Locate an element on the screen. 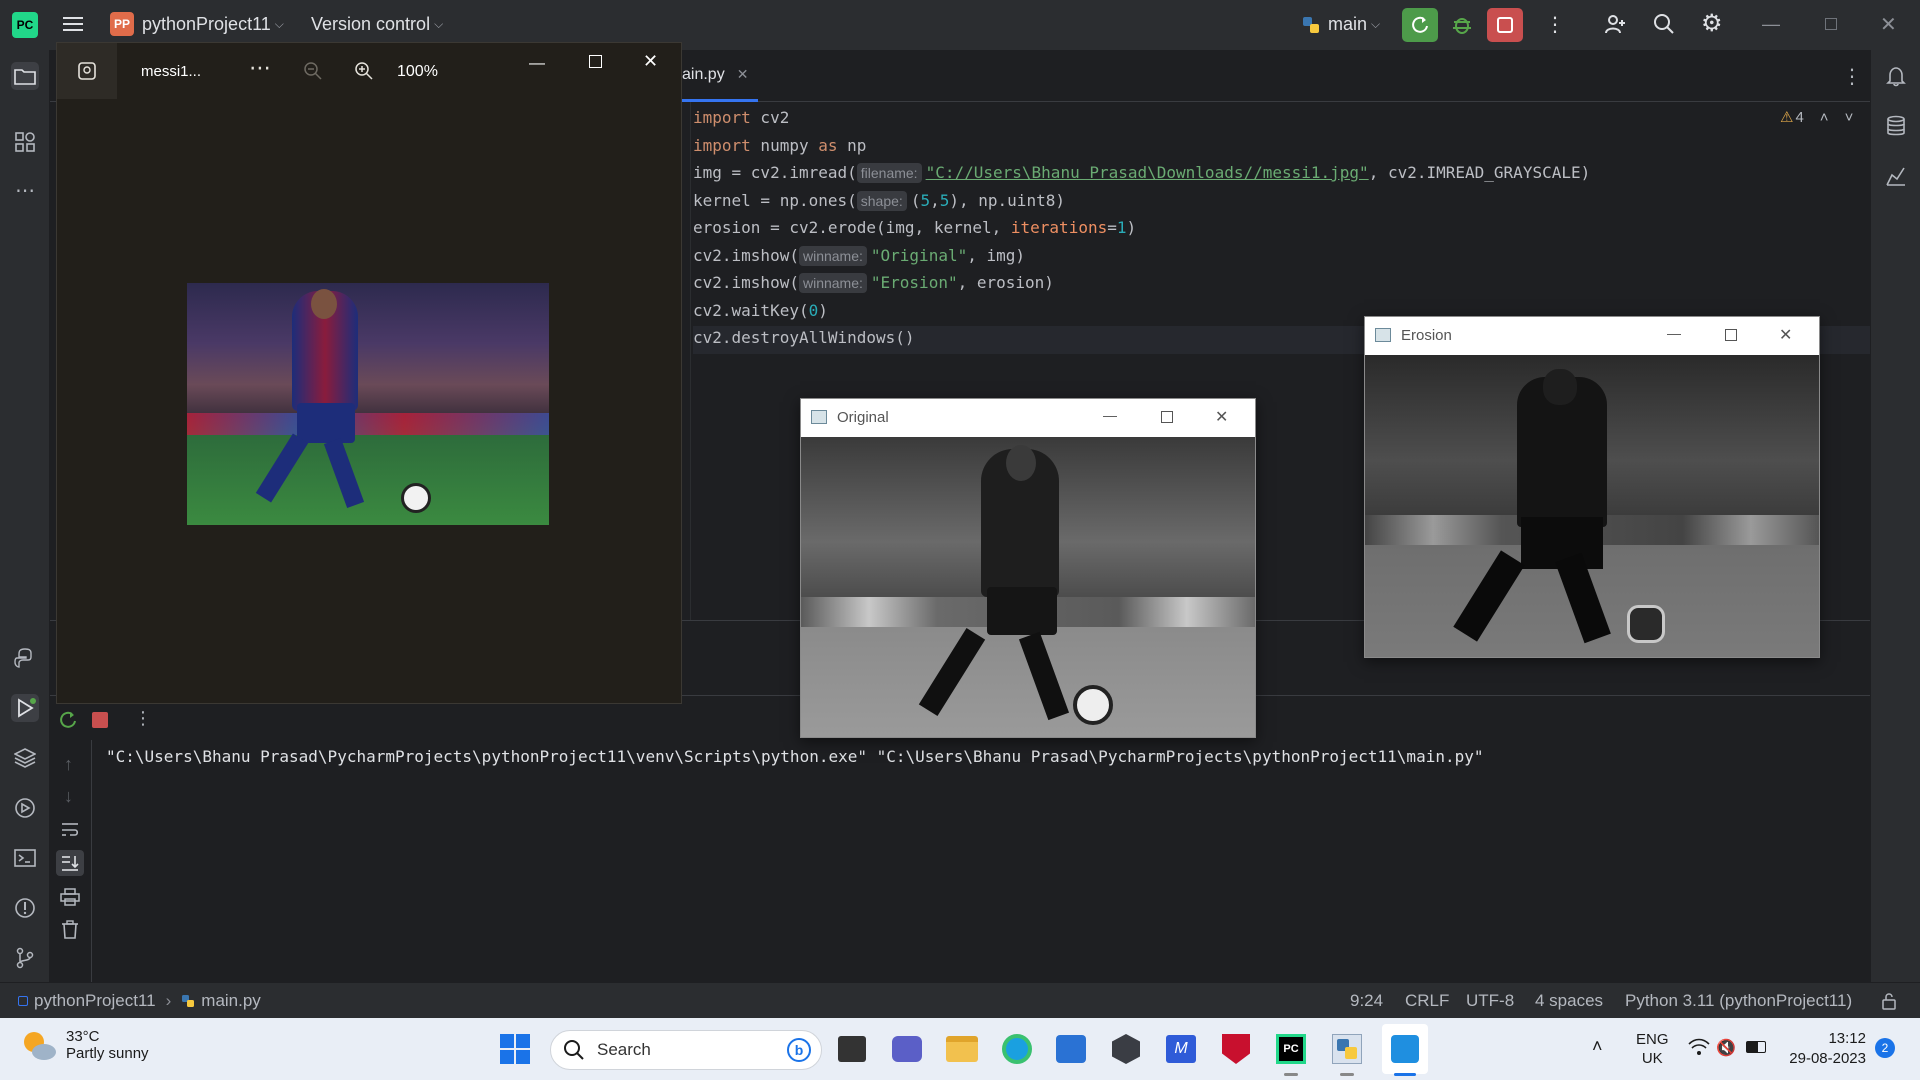  zoom-out-icon is located at coordinates (313, 73).